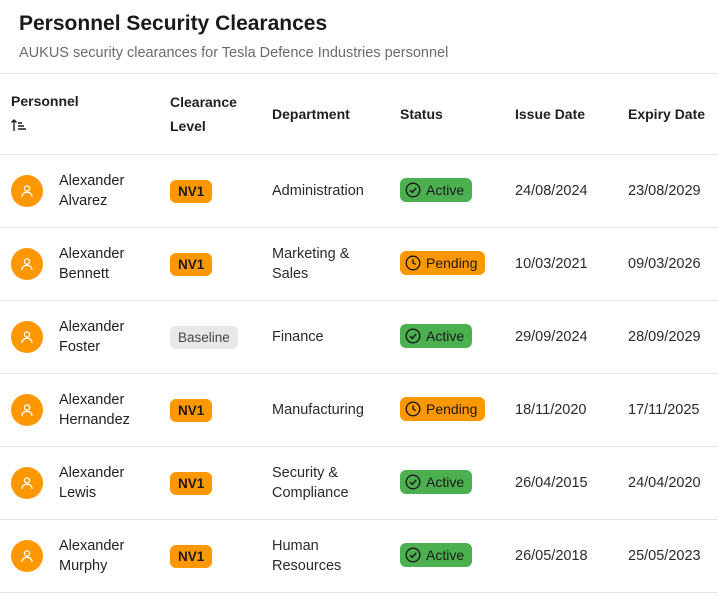 The width and height of the screenshot is (718, 603). I want to click on column-header-clearance-level-line2: Level, so click(188, 126).